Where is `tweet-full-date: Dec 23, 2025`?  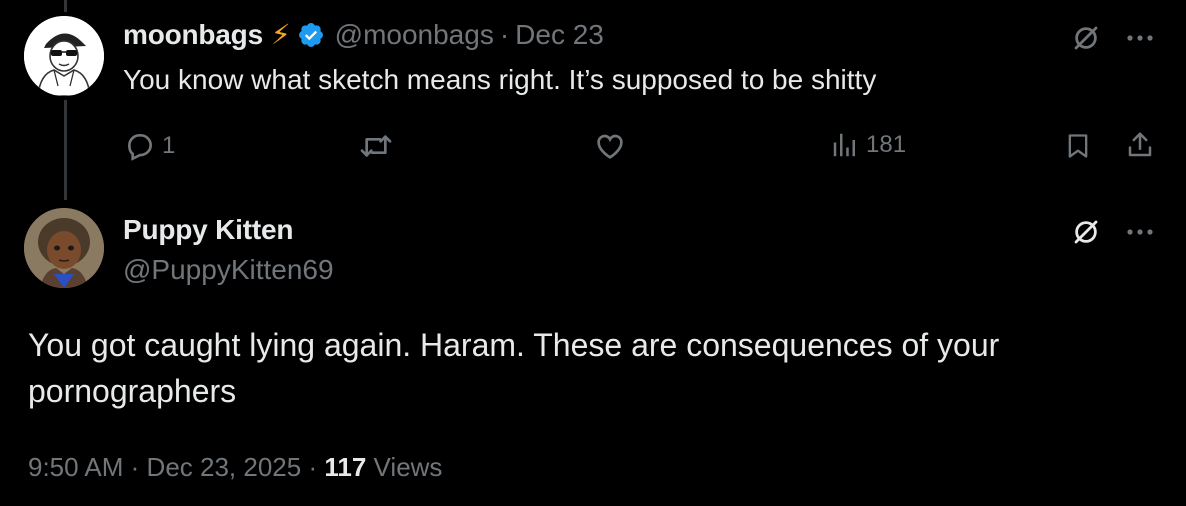
tweet-full-date: Dec 23, 2025 is located at coordinates (224, 467).